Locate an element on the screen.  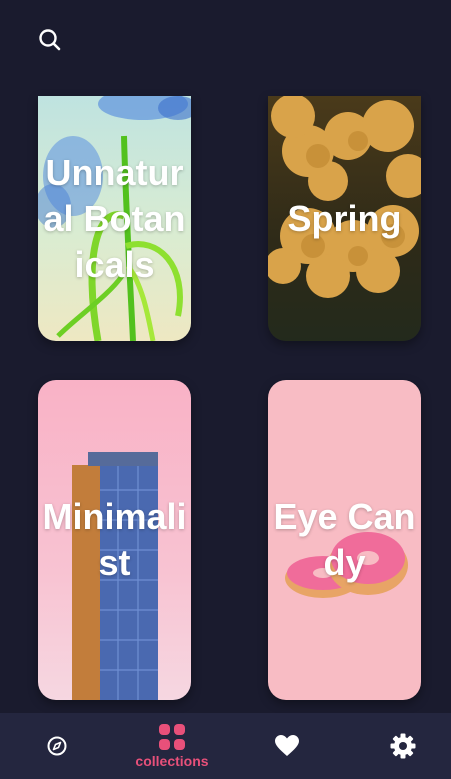
collection-card-minimalist: Minimalist is located at coordinates (114, 540).